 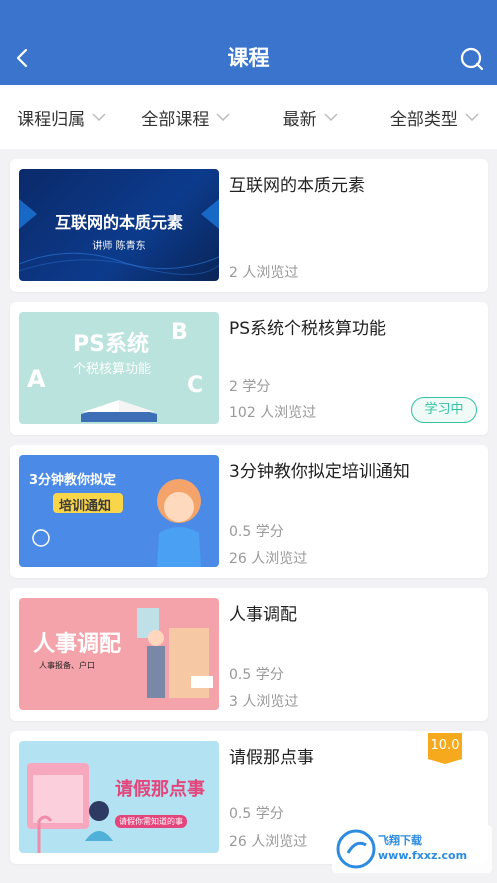 What do you see at coordinates (319, 472) in the screenshot?
I see `course-title: 3分钟教你拟定培训通知` at bounding box center [319, 472].